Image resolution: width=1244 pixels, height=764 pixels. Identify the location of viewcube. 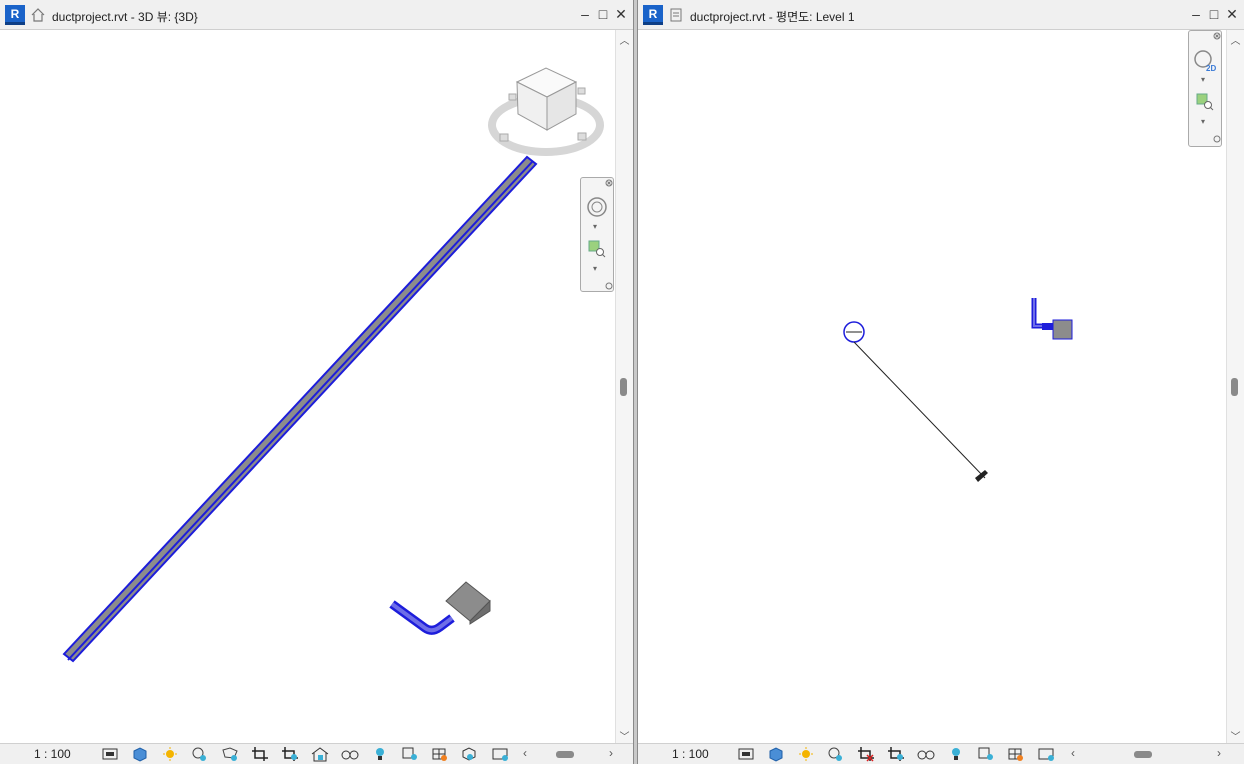
(546, 111).